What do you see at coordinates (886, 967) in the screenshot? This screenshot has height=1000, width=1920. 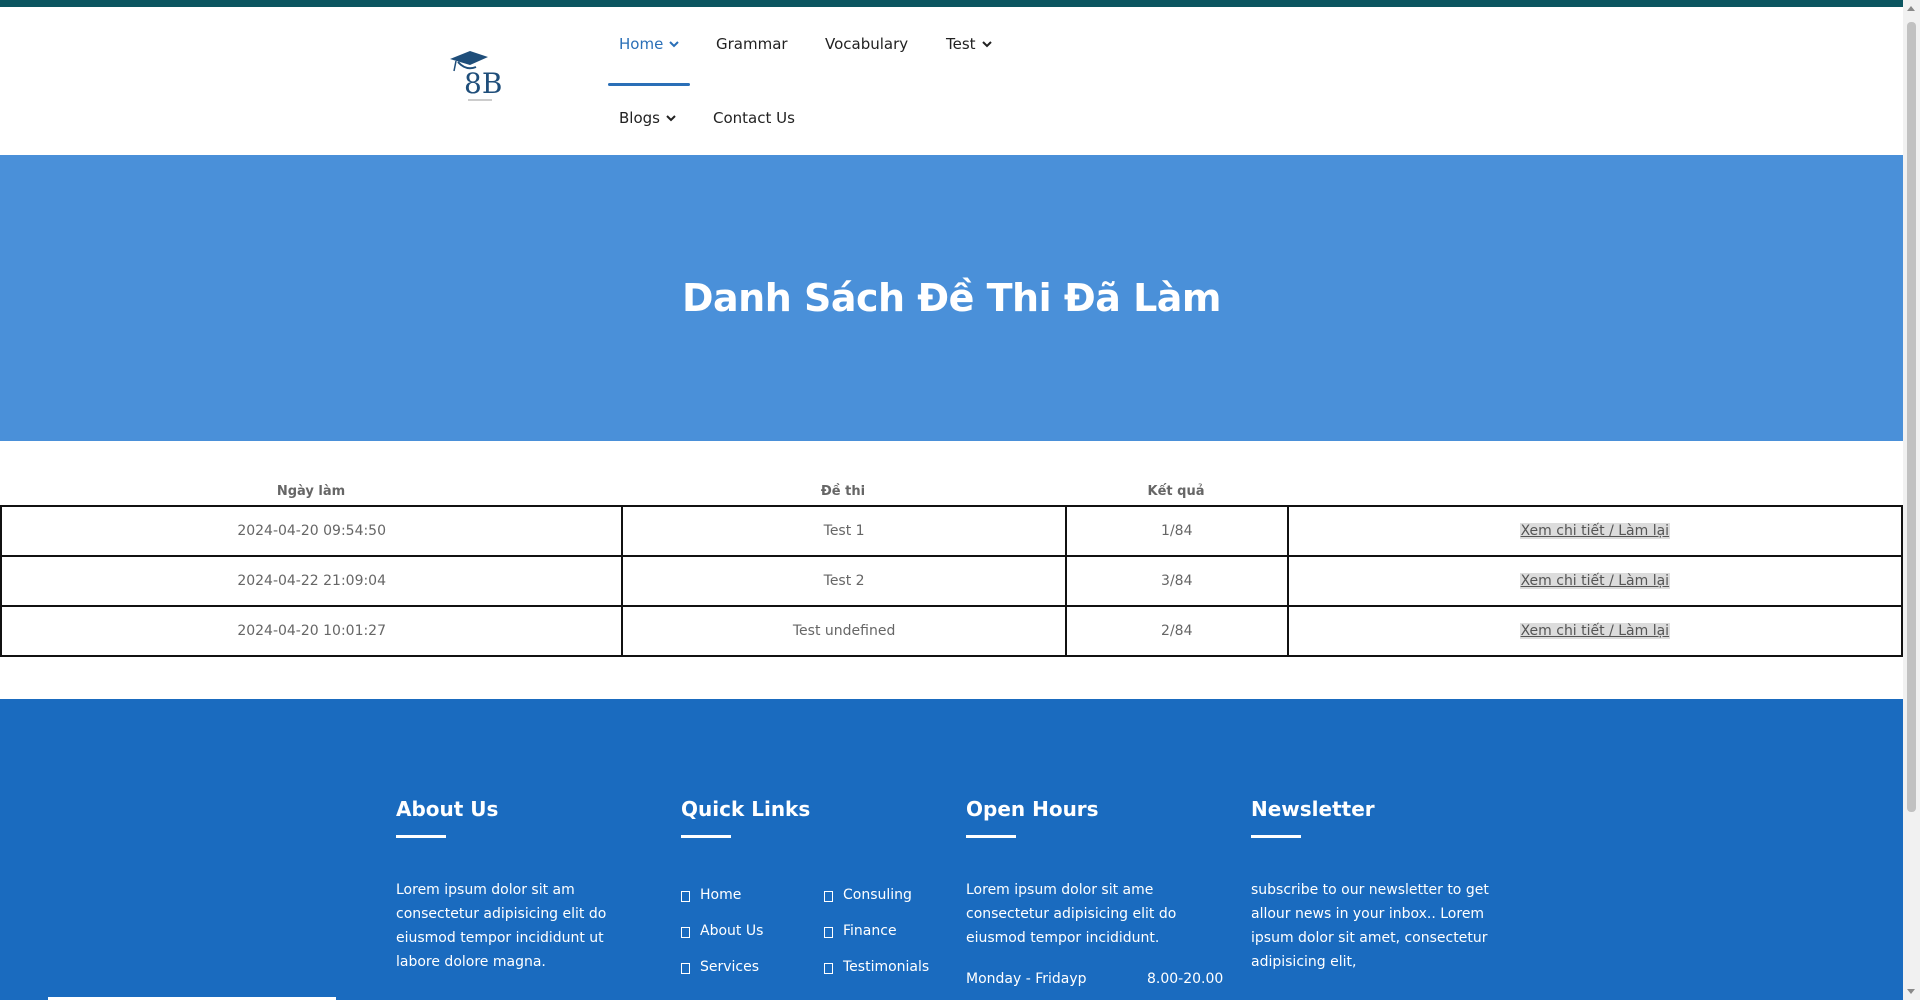 I see `footer-link-label: Testimonials` at bounding box center [886, 967].